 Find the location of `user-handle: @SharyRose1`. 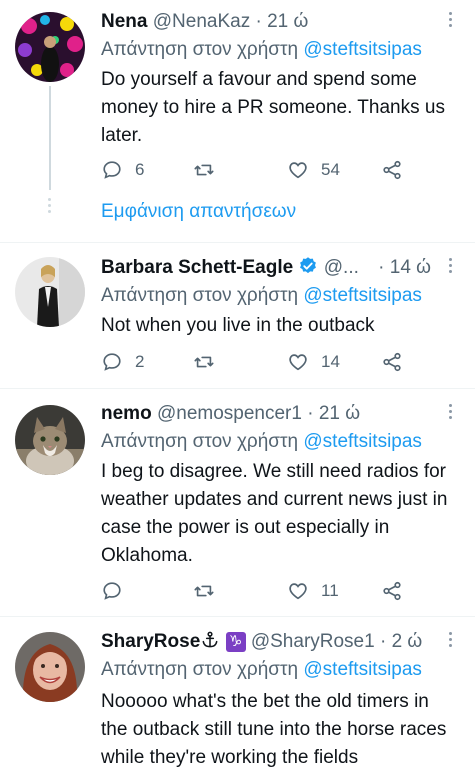

user-handle: @SharyRose1 is located at coordinates (313, 641).